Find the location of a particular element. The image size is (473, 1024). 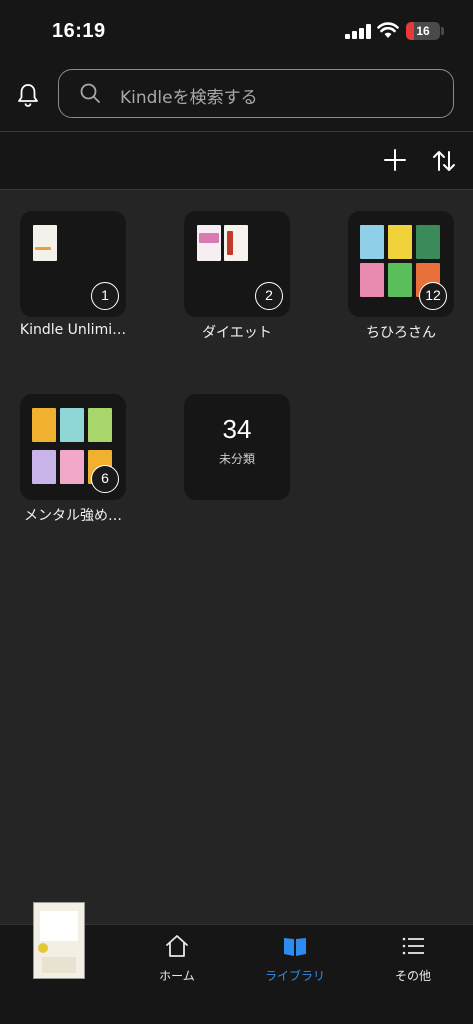

collection-label: ダイエット is located at coordinates (237, 333).